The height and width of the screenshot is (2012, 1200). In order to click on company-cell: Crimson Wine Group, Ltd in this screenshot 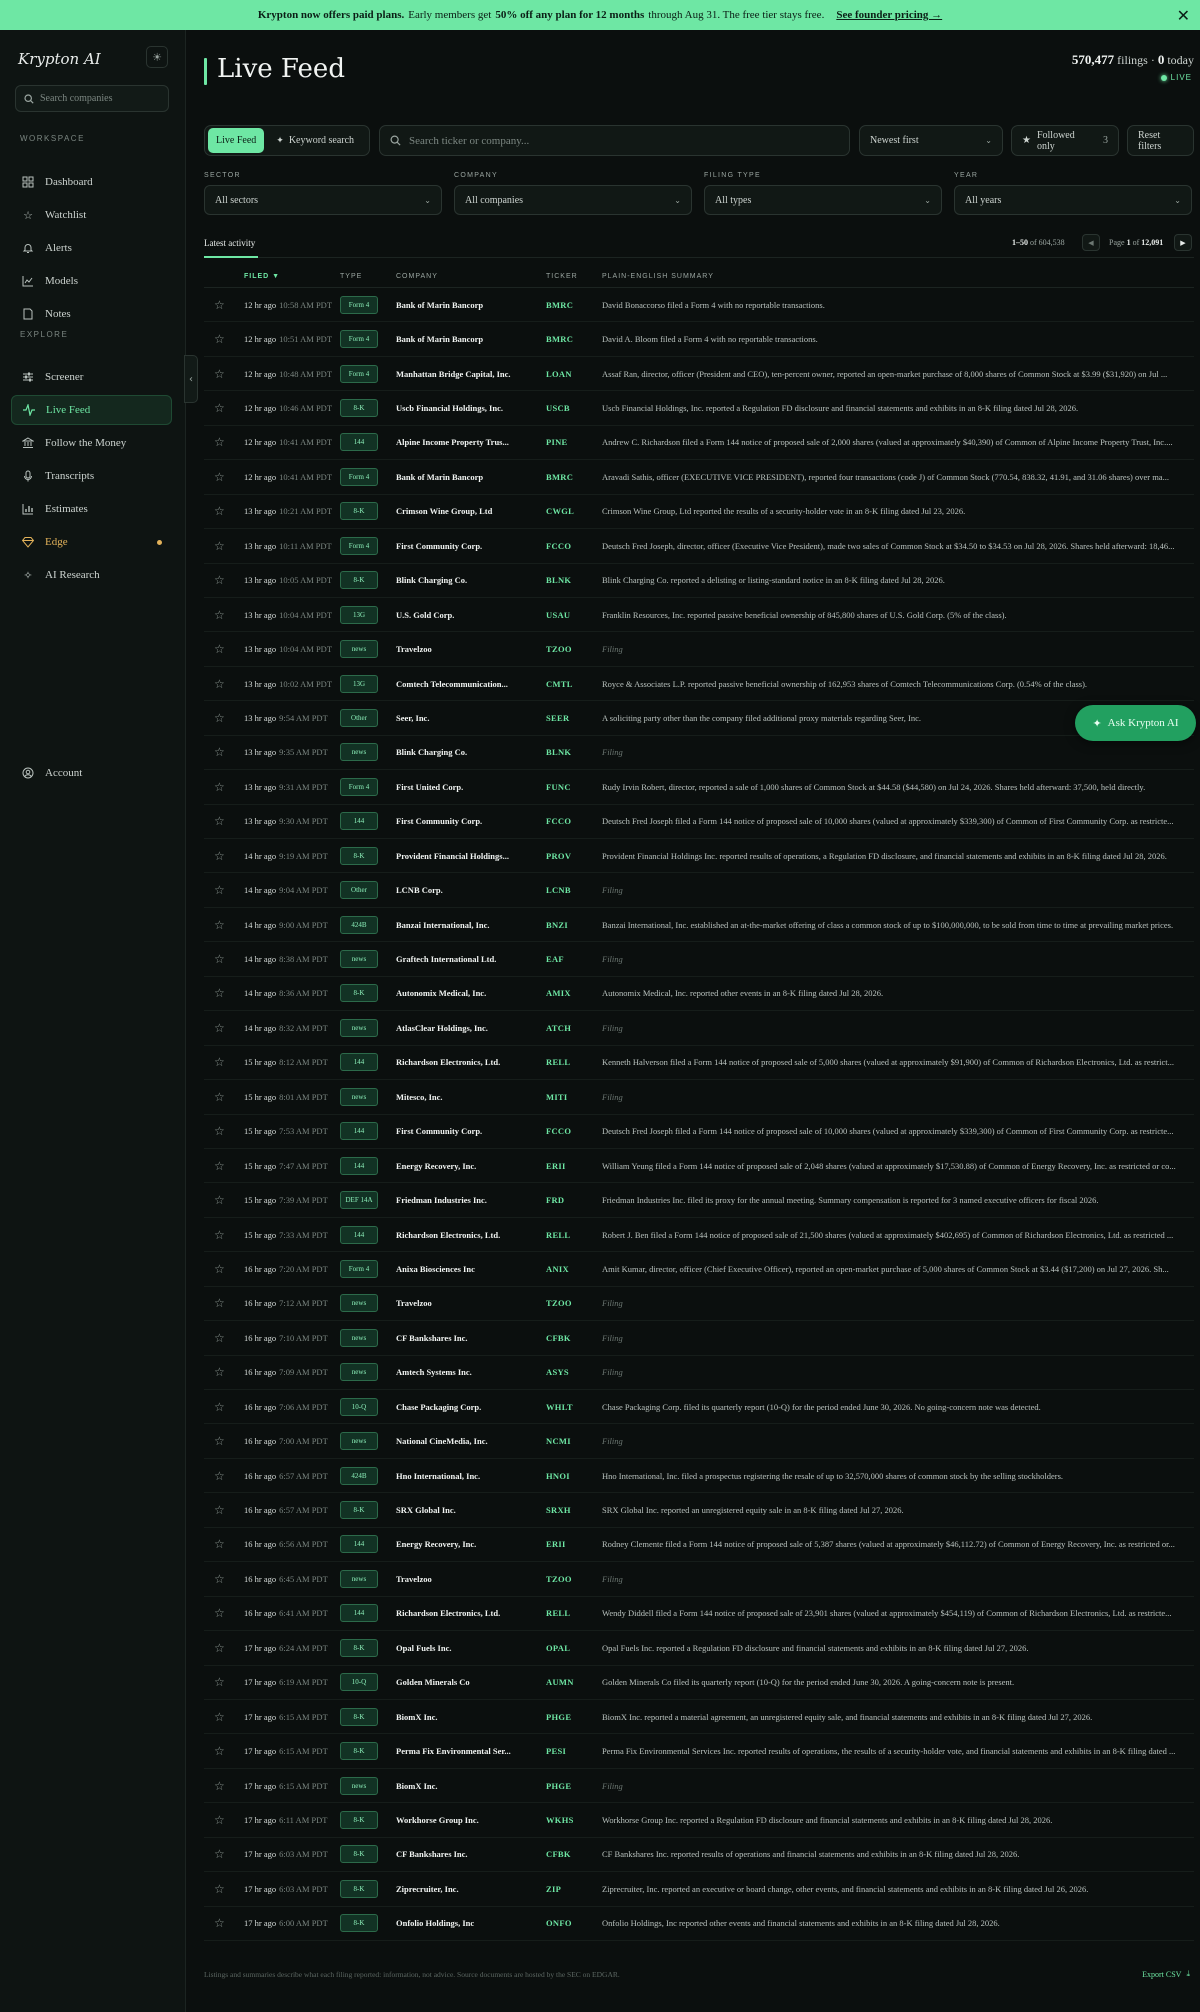, I will do `click(455, 511)`.